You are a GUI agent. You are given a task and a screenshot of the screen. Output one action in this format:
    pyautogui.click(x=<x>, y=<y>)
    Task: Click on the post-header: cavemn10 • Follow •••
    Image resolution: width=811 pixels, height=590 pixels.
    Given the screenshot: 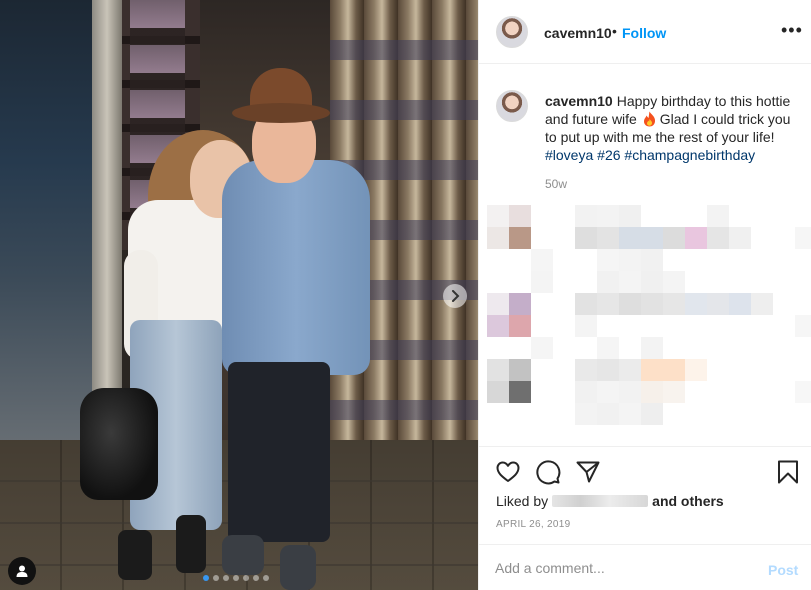 What is the action you would take?
    pyautogui.click(x=645, y=32)
    